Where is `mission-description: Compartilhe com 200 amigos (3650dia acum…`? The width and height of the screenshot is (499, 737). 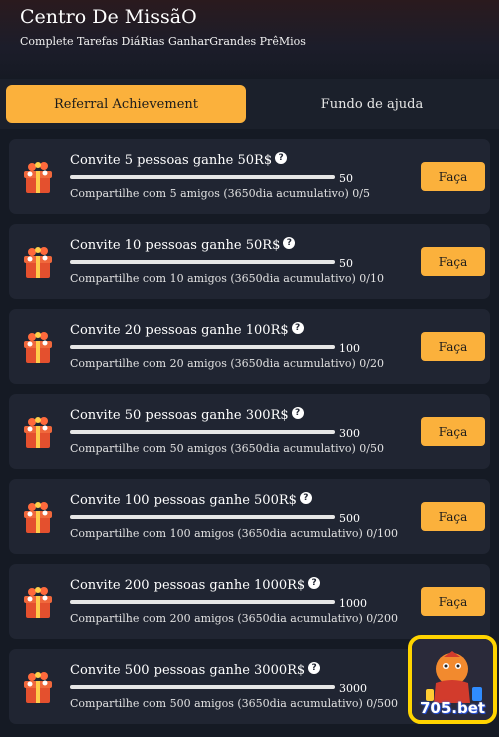 mission-description: Compartilhe com 200 amigos (3650dia acum… is located at coordinates (234, 618).